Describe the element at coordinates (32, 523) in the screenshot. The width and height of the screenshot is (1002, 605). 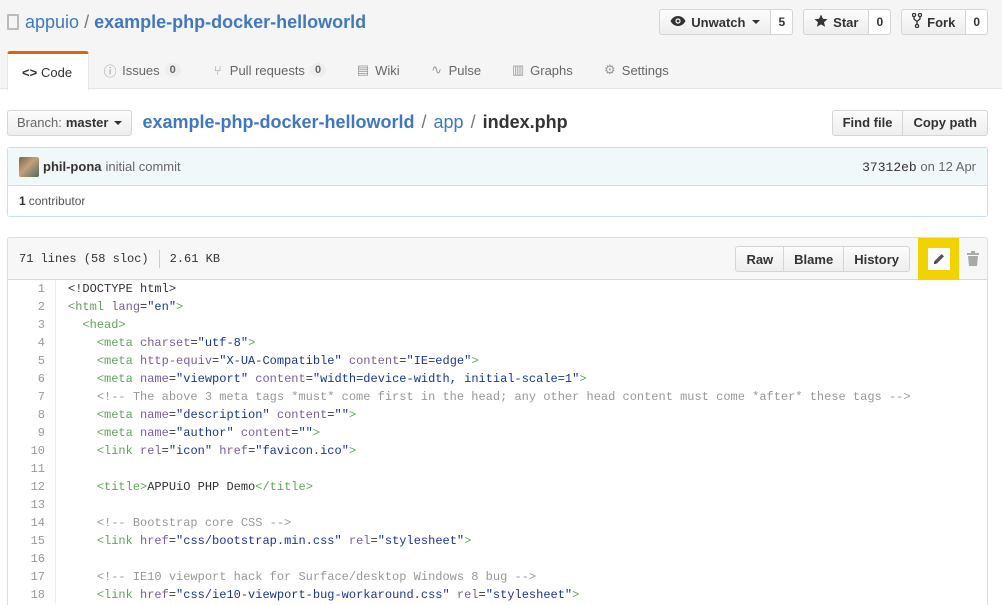
I see `line-number: 14` at that location.